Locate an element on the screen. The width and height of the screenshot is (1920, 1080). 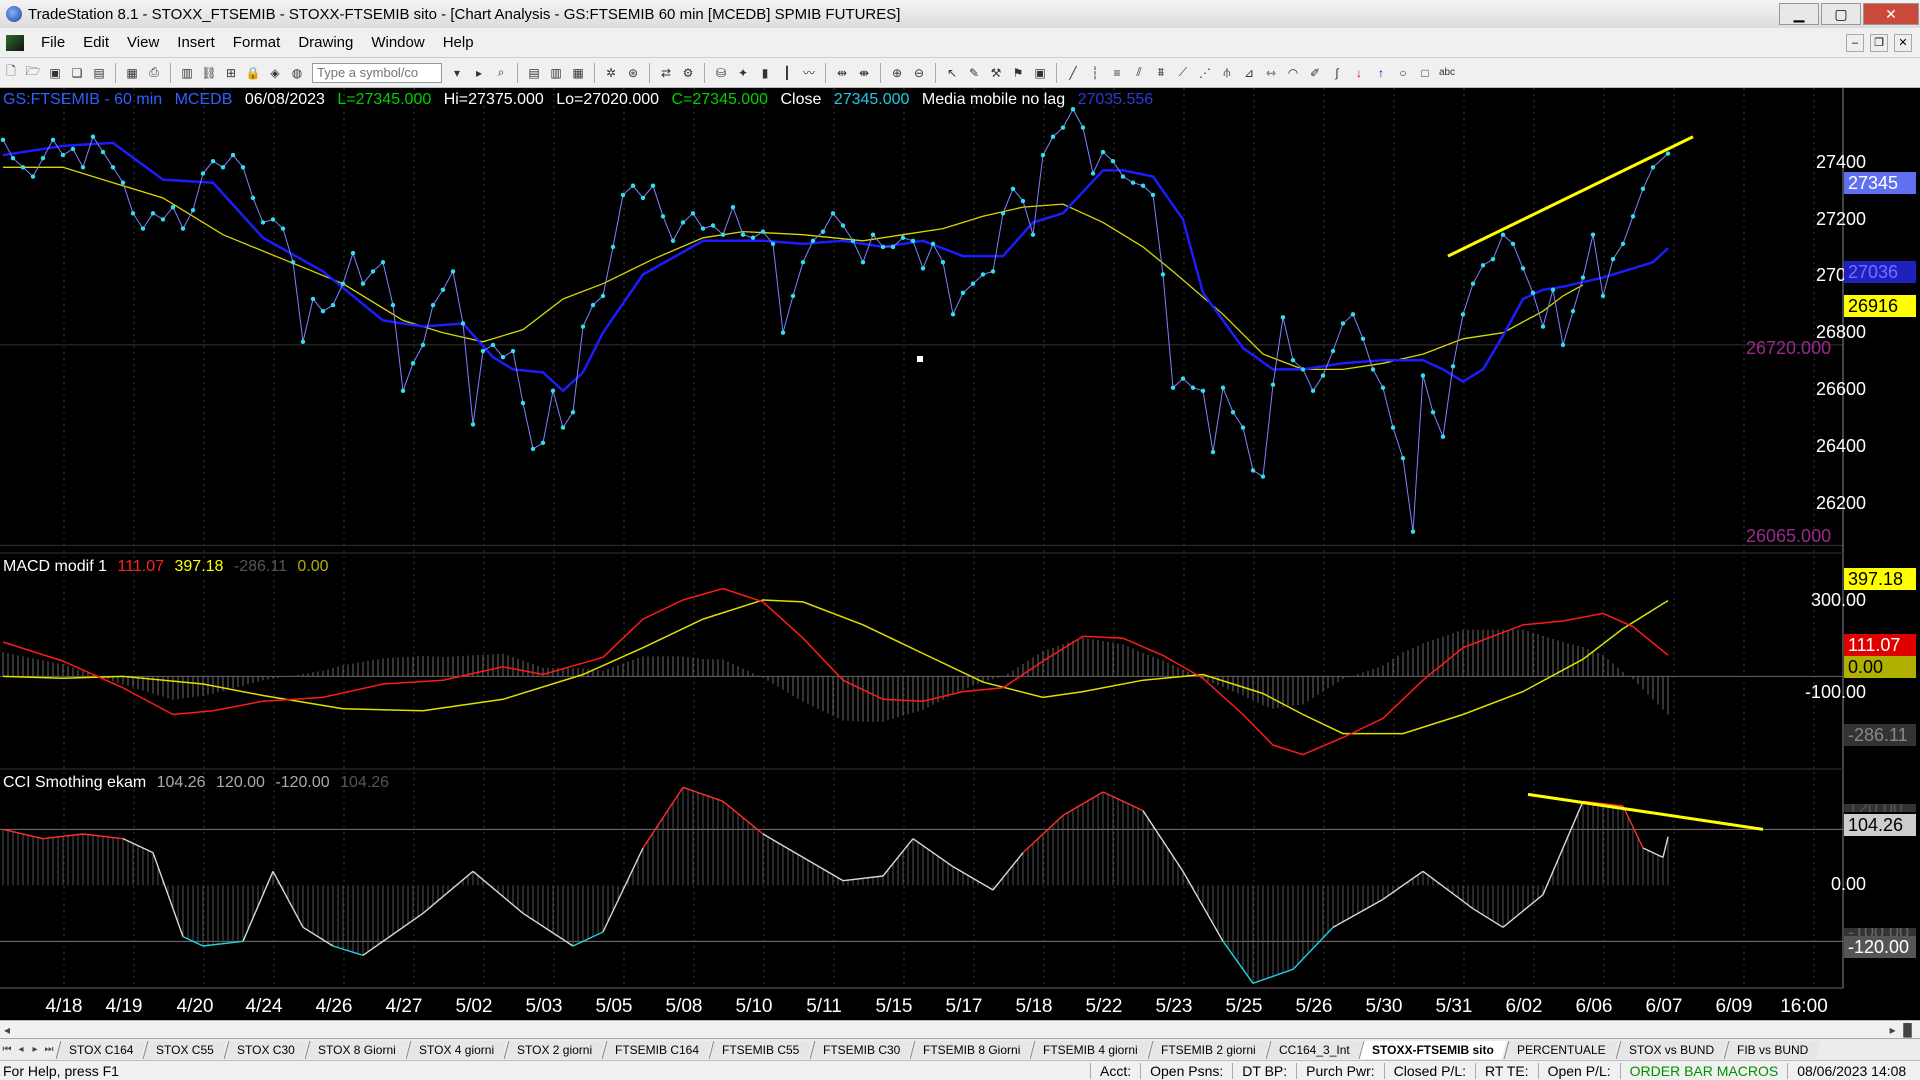
tab-stox-c55: STOX C55 is located at coordinates (185, 1049).